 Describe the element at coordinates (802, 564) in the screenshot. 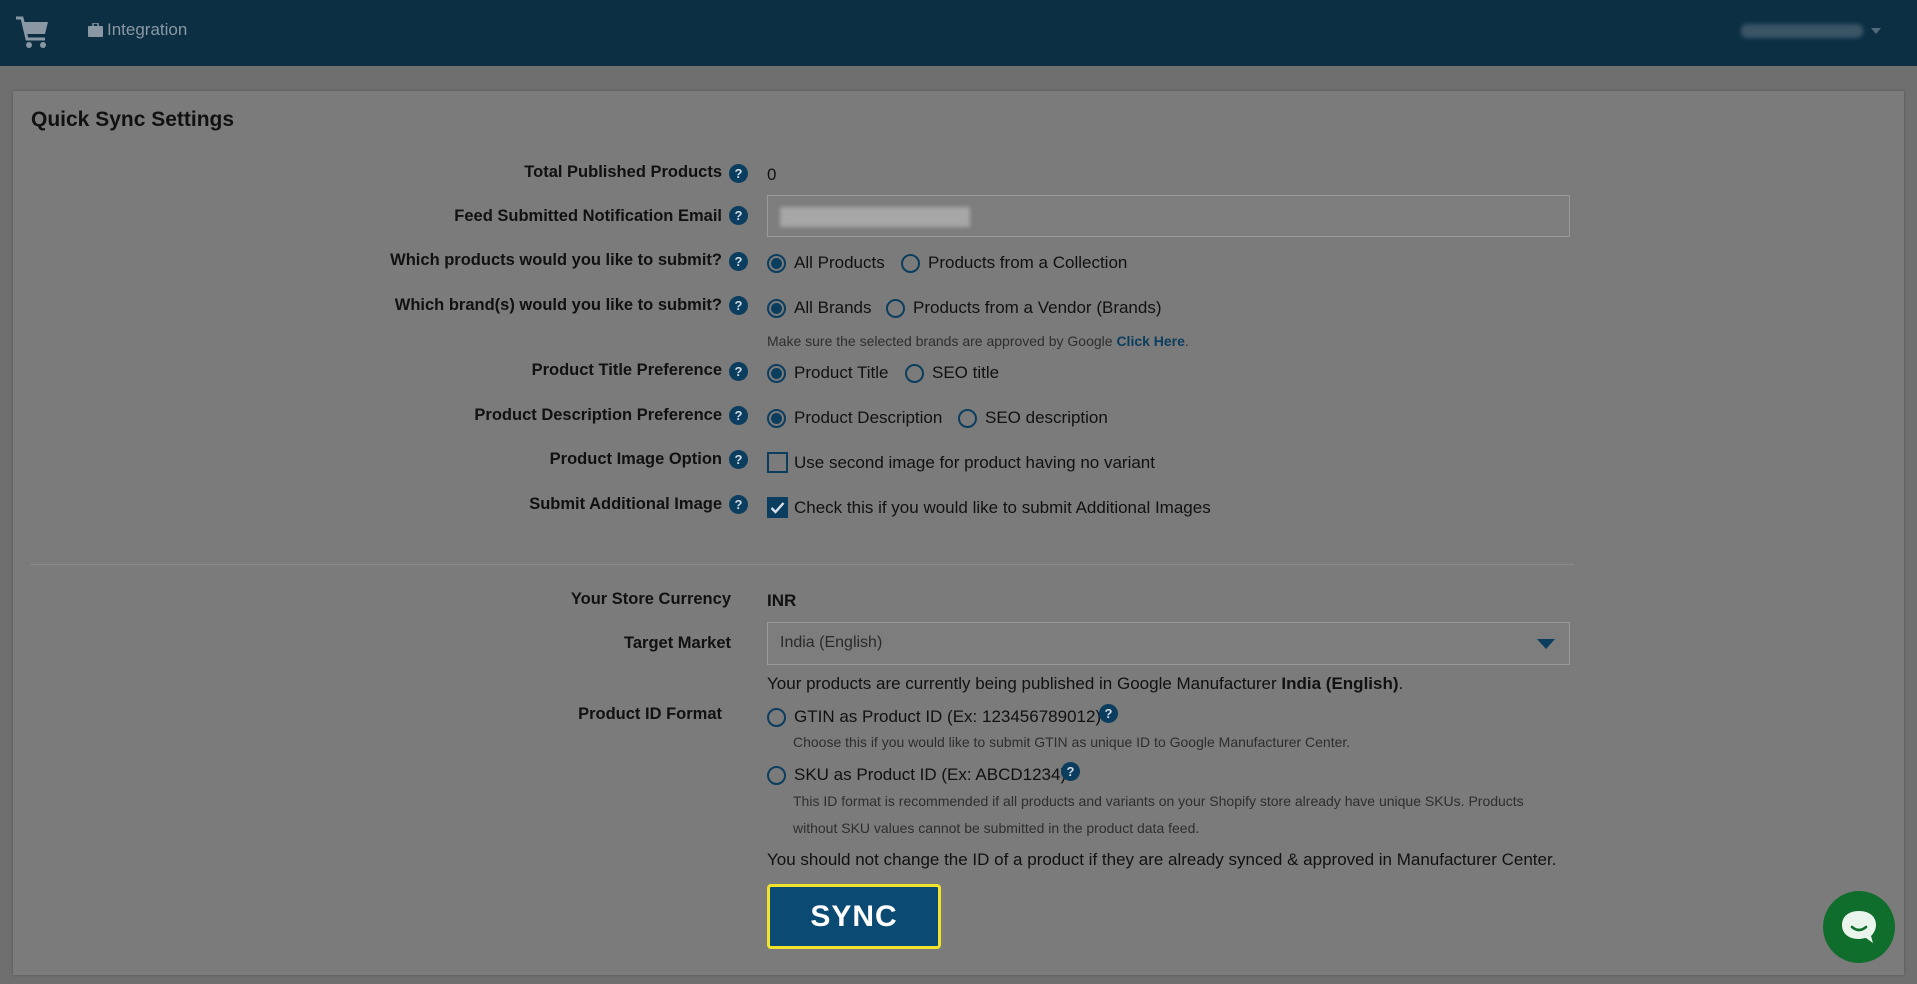

I see `section-divider` at that location.